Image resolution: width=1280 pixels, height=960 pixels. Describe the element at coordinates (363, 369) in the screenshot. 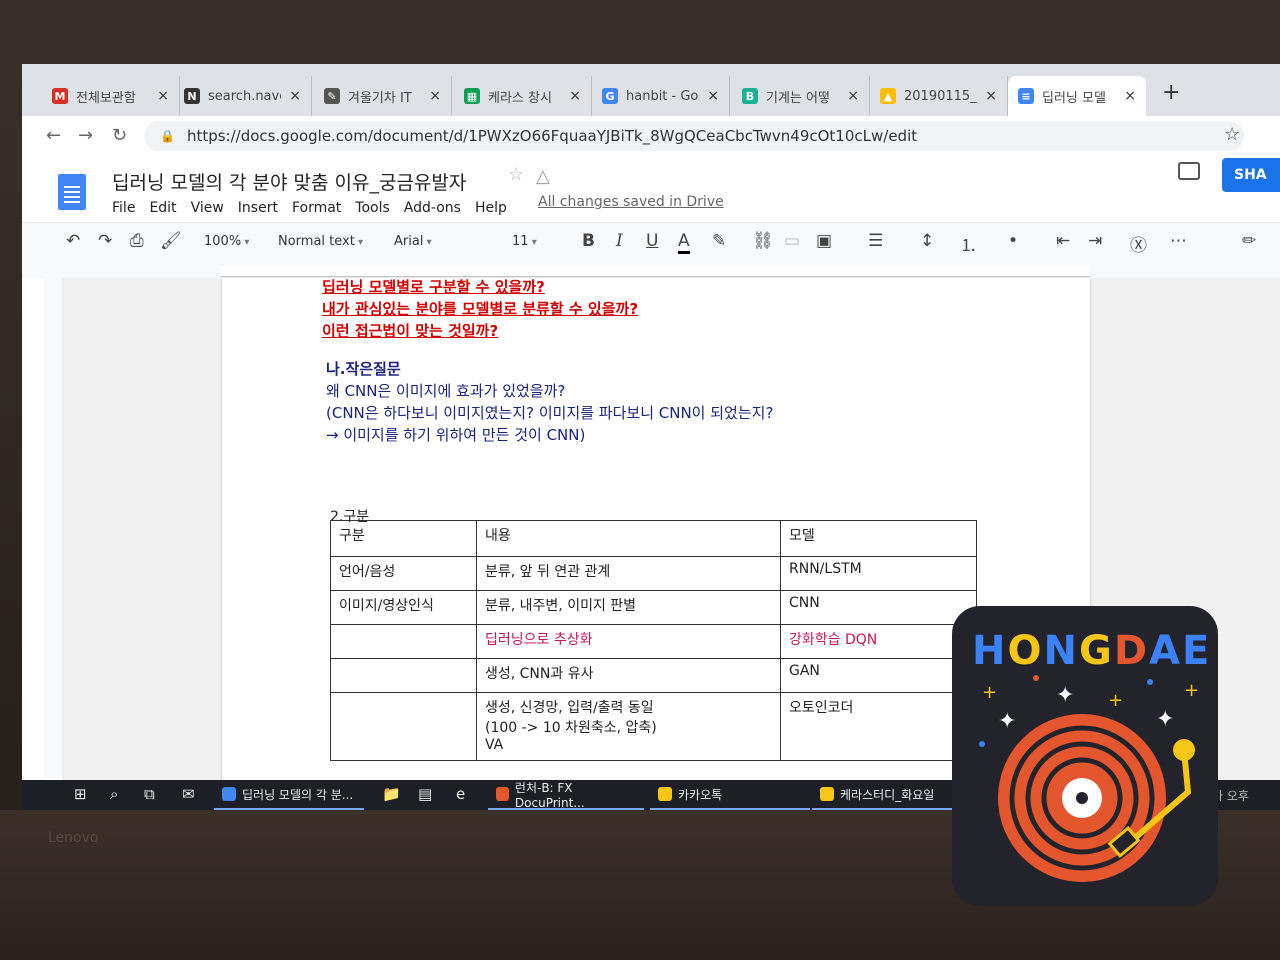

I see `small-question-heading: 나.작은질문` at that location.